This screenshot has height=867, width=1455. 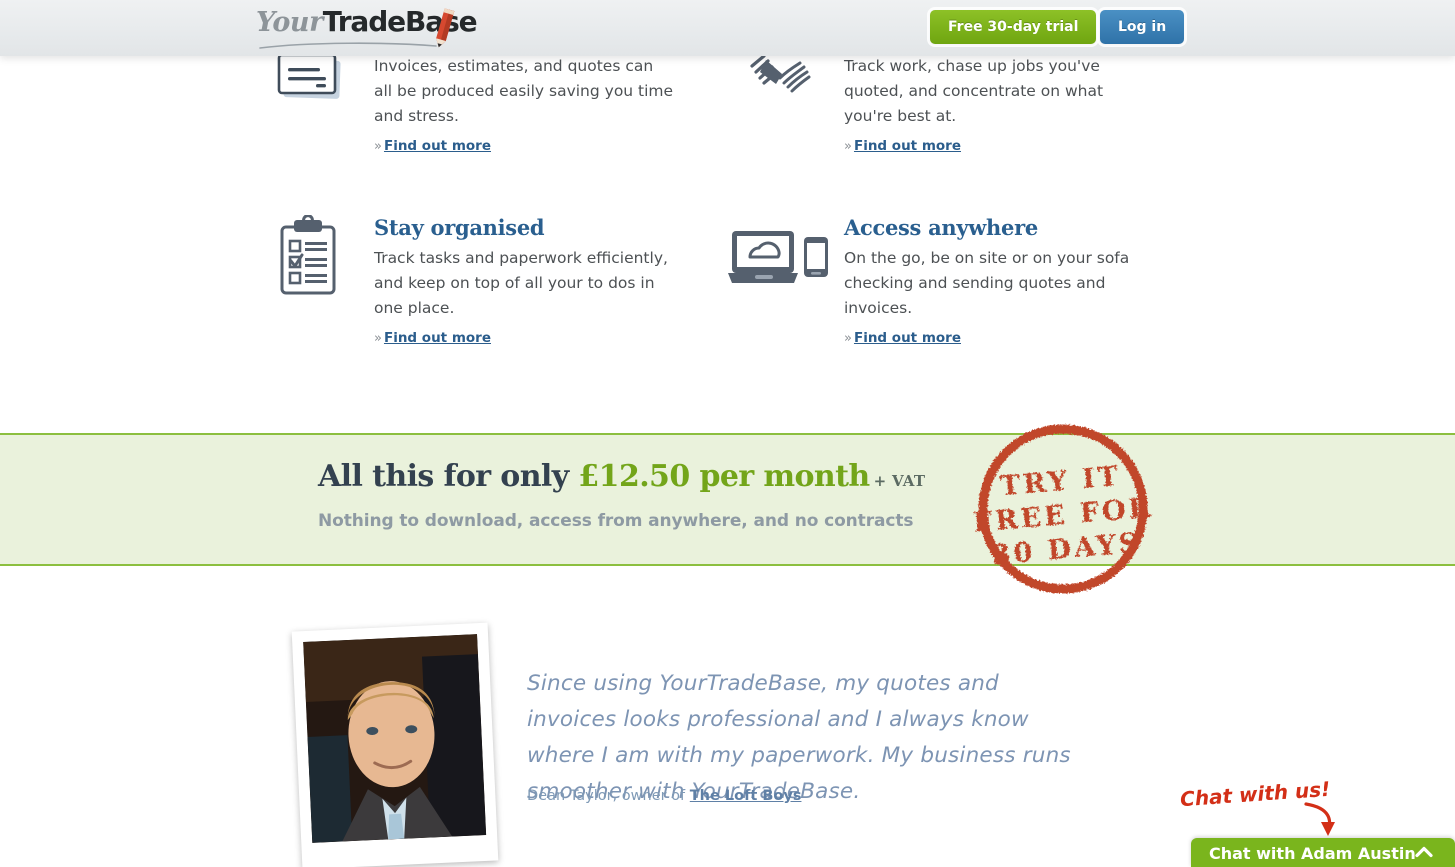 I want to click on logo-text-your: Your, so click(x=289, y=22).